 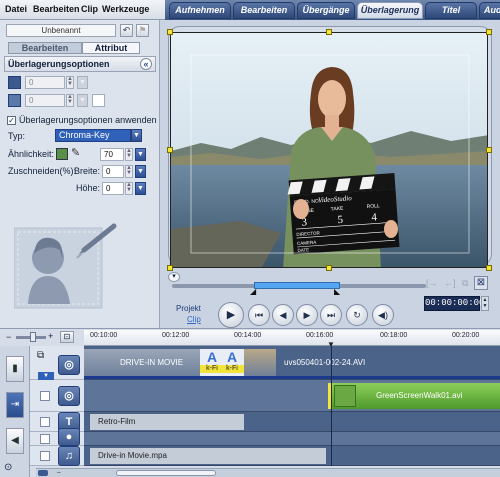 I want to click on similarity-spinner: ▲ ▼, so click(x=129, y=154).